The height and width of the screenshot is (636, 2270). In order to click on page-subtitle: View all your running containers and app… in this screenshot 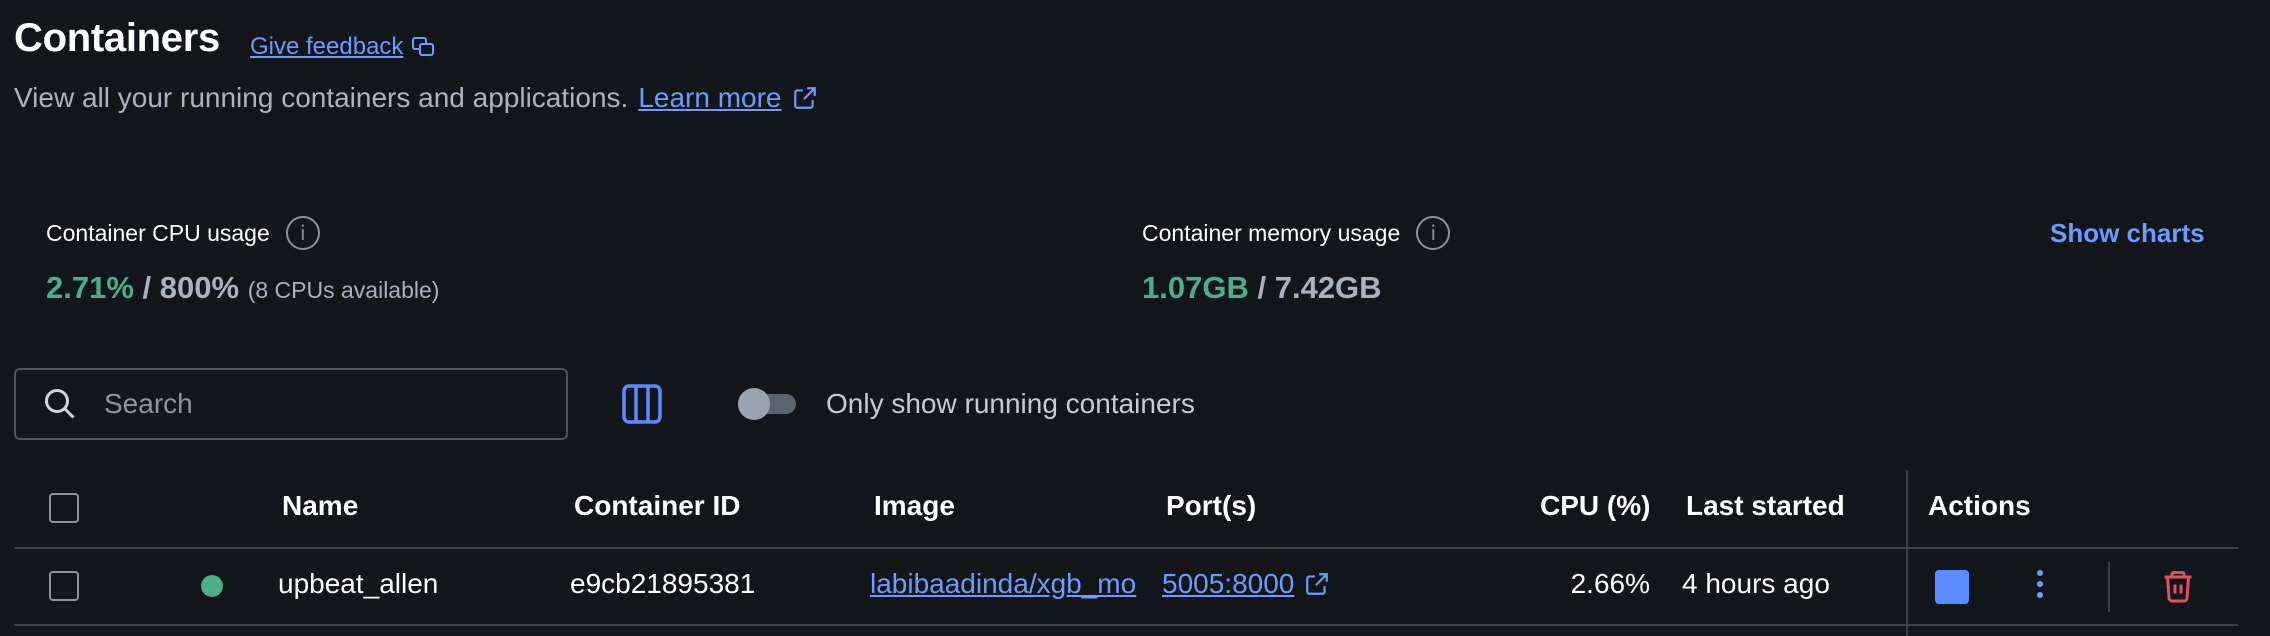, I will do `click(416, 98)`.